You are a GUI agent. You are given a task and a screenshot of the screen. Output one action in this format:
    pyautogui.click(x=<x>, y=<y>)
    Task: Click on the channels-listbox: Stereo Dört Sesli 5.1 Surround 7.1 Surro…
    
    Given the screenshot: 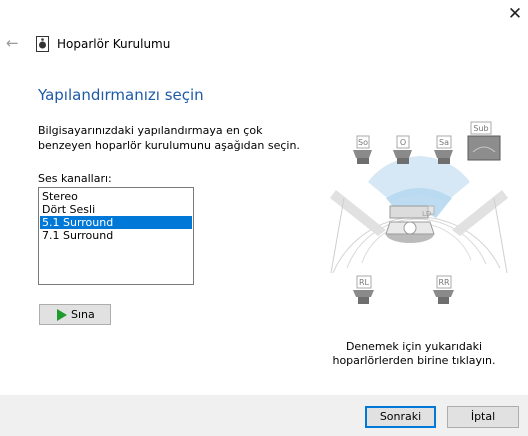 What is the action you would take?
    pyautogui.click(x=116, y=236)
    